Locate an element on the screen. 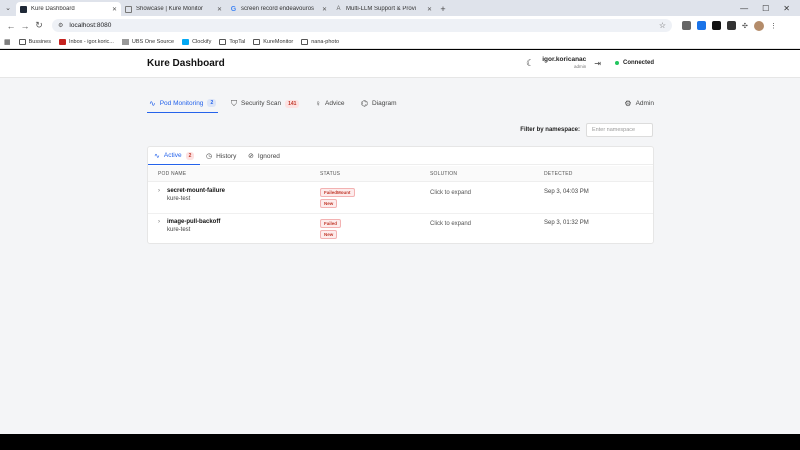  namespace-input: Enter namespace is located at coordinates (619, 130).